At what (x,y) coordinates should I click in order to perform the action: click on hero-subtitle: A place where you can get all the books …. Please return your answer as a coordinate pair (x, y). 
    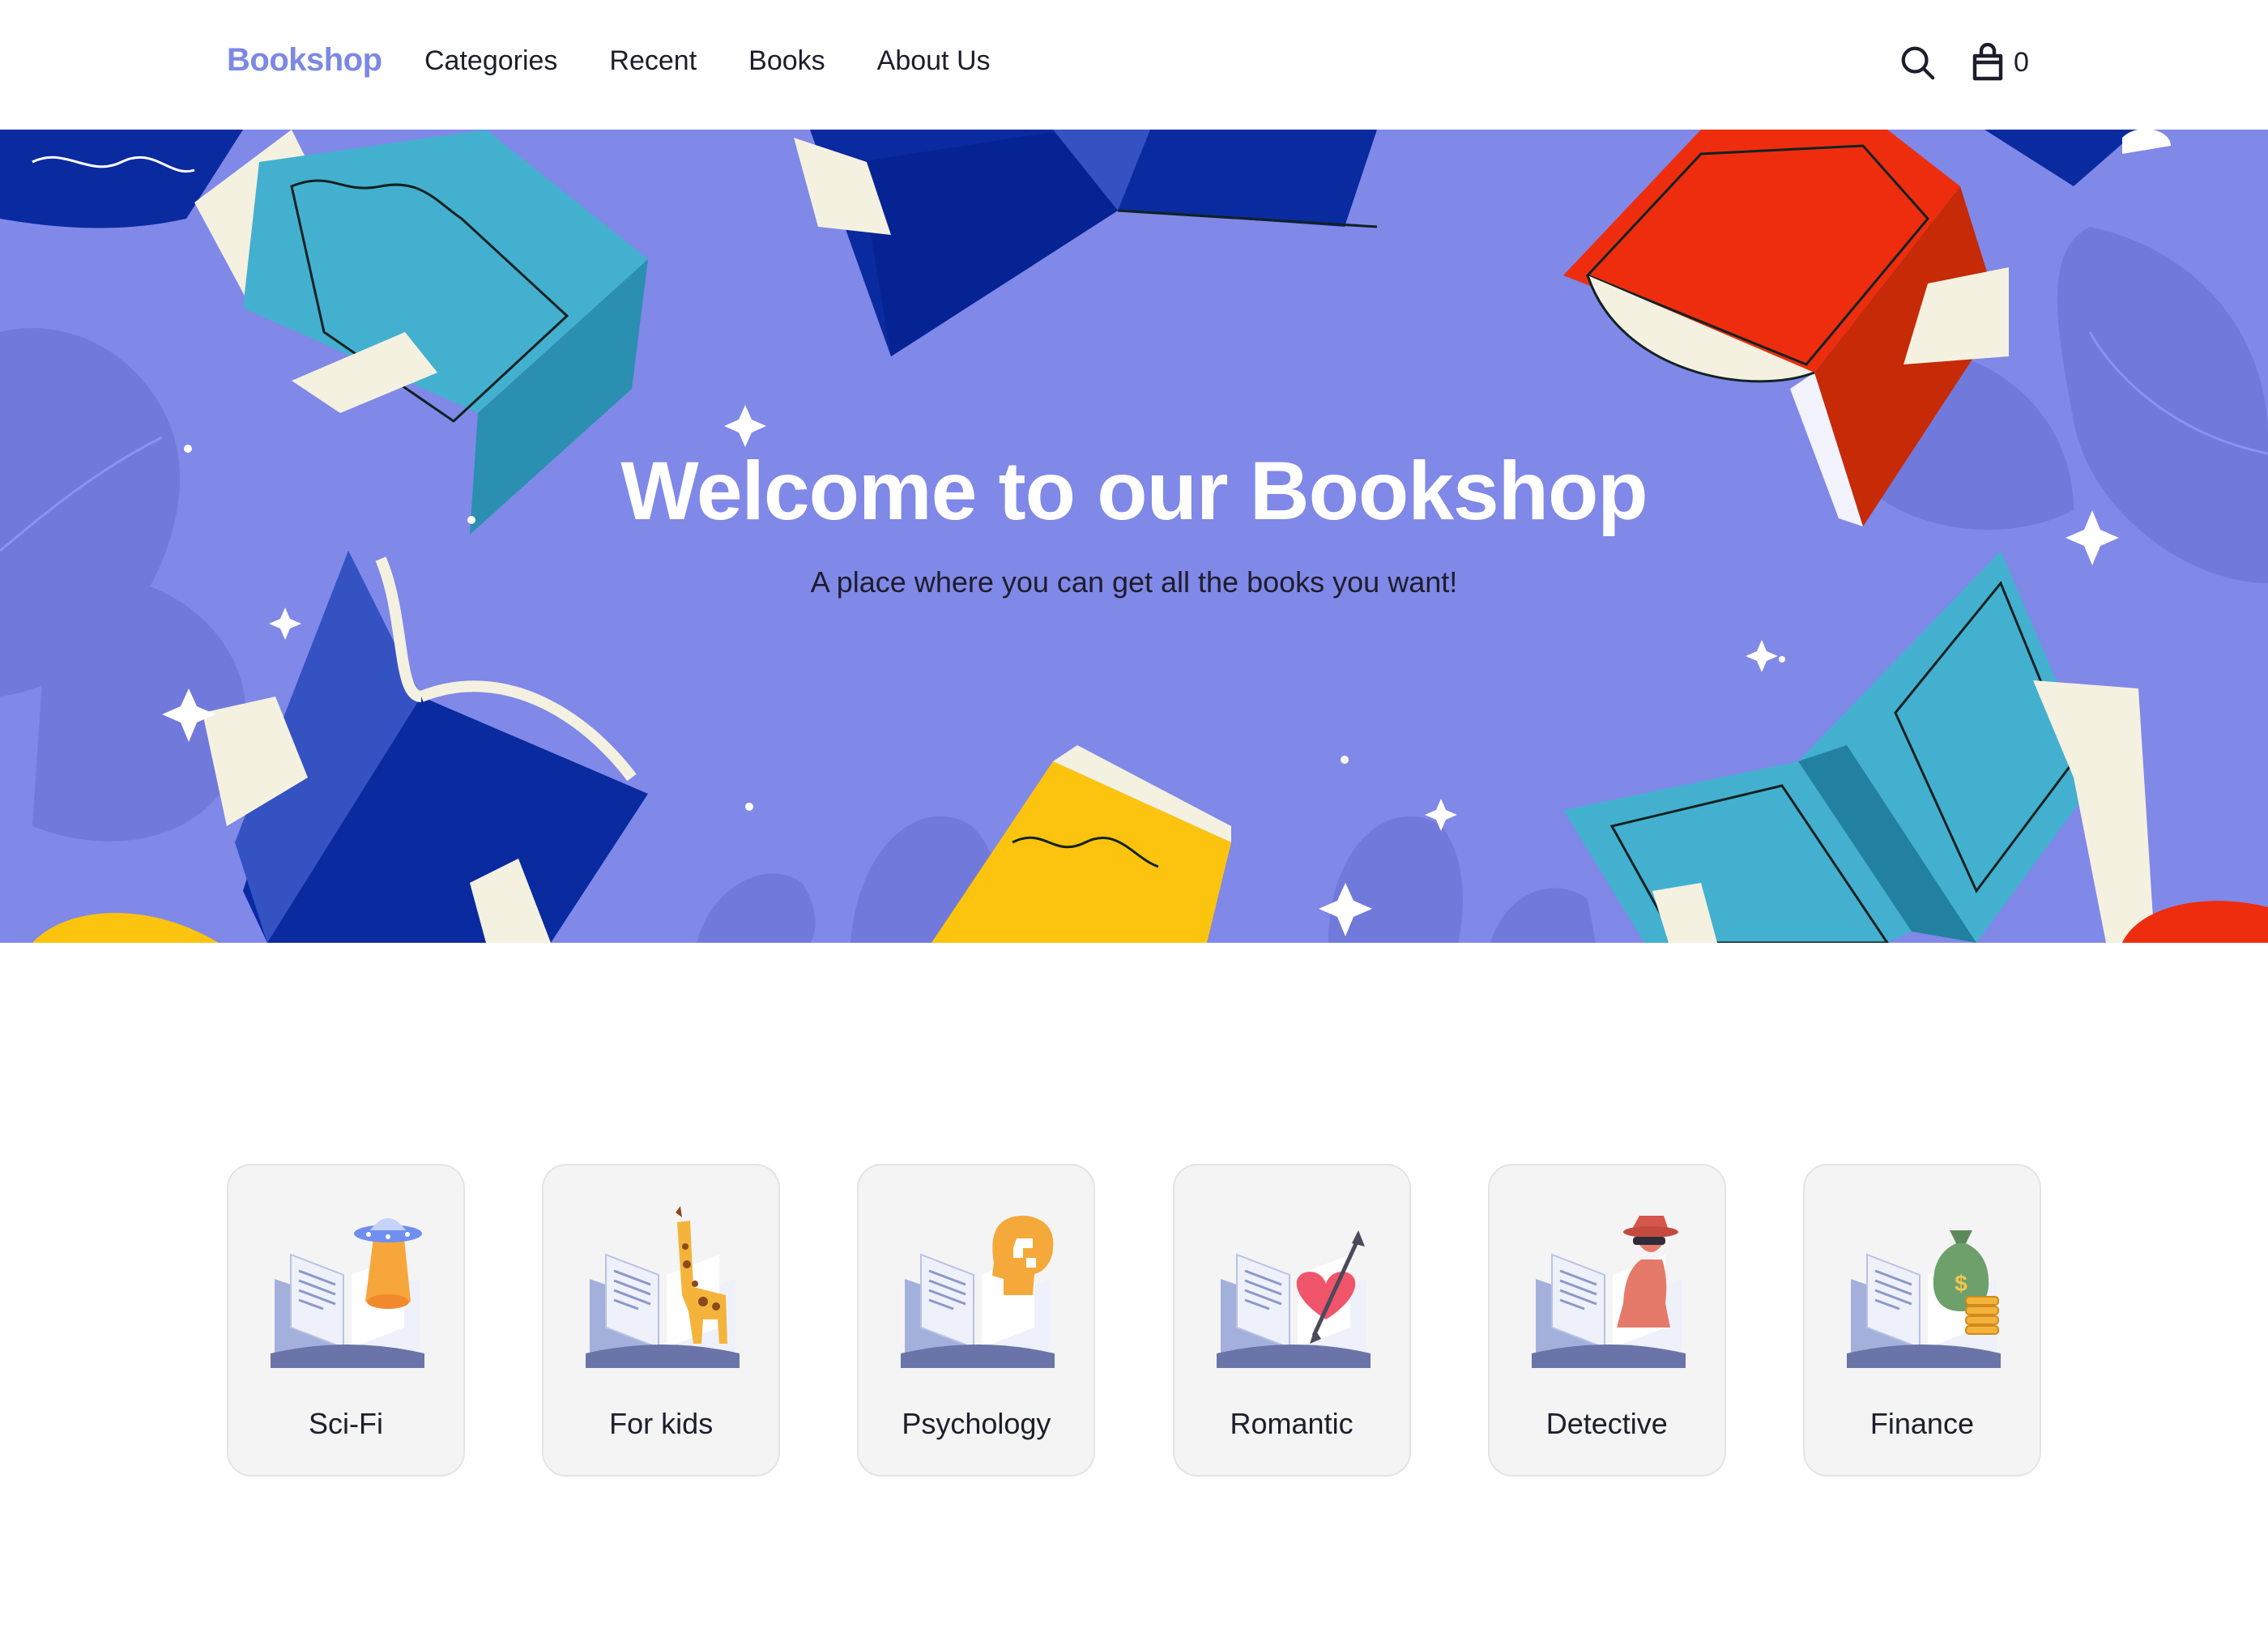
    Looking at the image, I should click on (1134, 582).